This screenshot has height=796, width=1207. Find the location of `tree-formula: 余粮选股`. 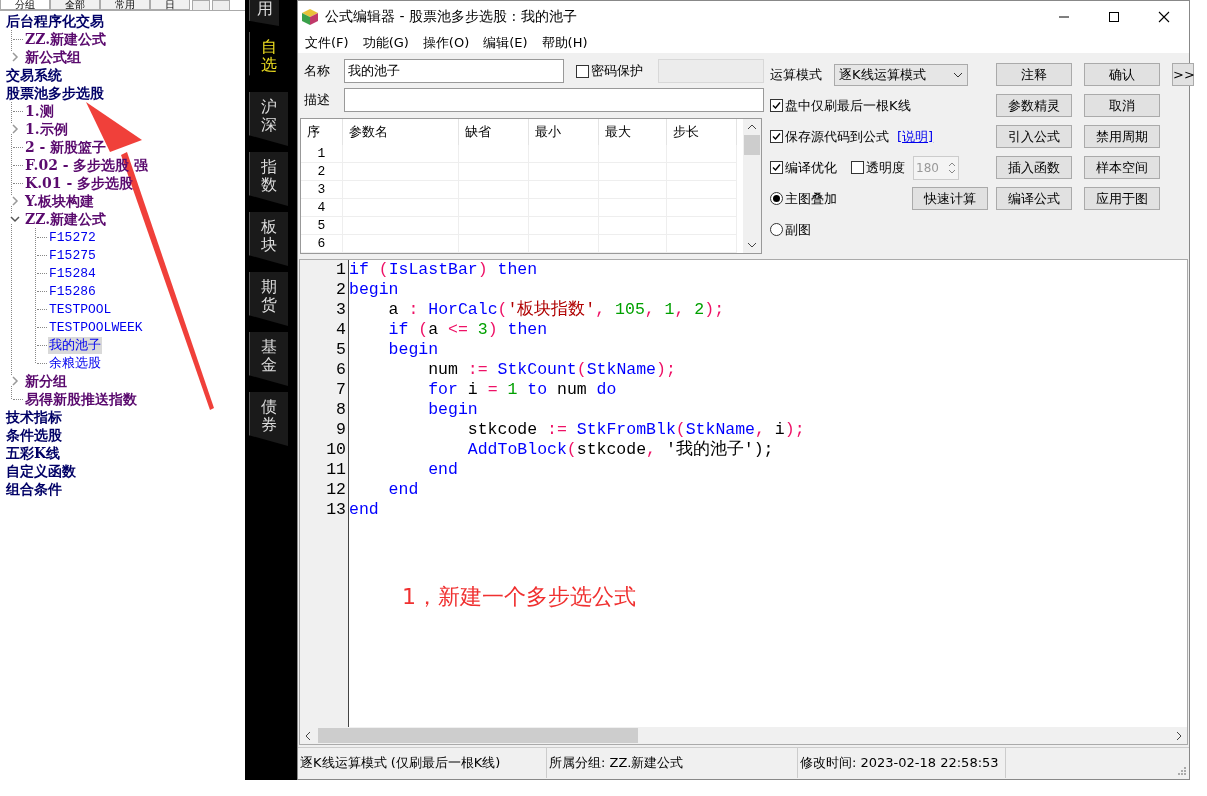

tree-formula: 余粮选股 is located at coordinates (75, 363).